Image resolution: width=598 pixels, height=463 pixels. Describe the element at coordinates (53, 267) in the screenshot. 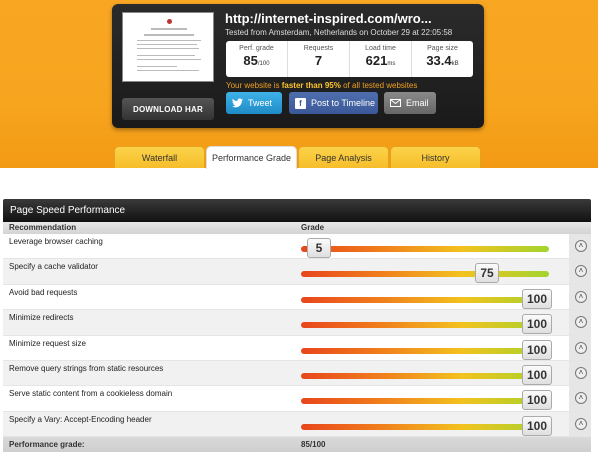

I see `recommendation-name: Specify a cache validator` at that location.